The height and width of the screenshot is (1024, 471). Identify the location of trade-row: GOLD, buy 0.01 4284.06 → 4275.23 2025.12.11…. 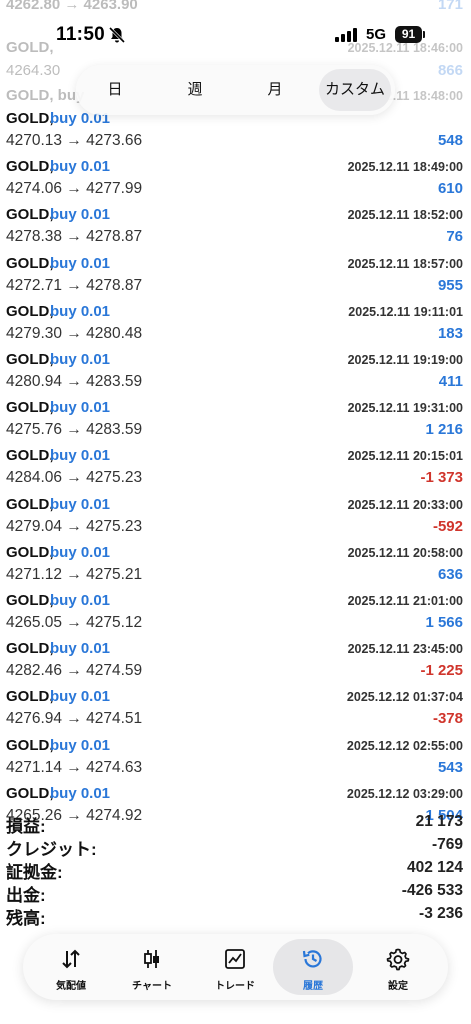
(235, 467).